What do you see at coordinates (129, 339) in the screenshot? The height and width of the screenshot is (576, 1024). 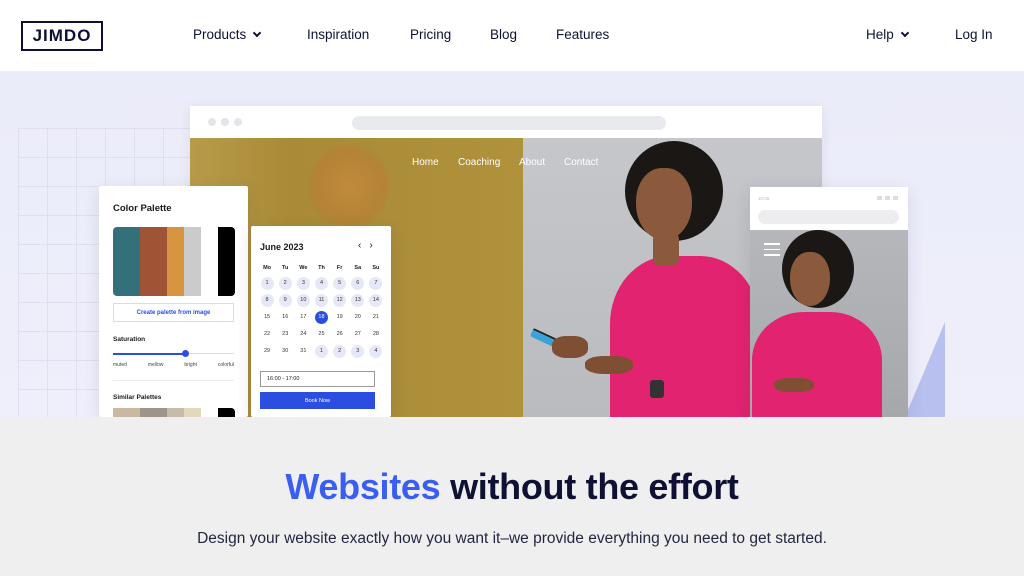 I see `saturation-label: Saturation` at bounding box center [129, 339].